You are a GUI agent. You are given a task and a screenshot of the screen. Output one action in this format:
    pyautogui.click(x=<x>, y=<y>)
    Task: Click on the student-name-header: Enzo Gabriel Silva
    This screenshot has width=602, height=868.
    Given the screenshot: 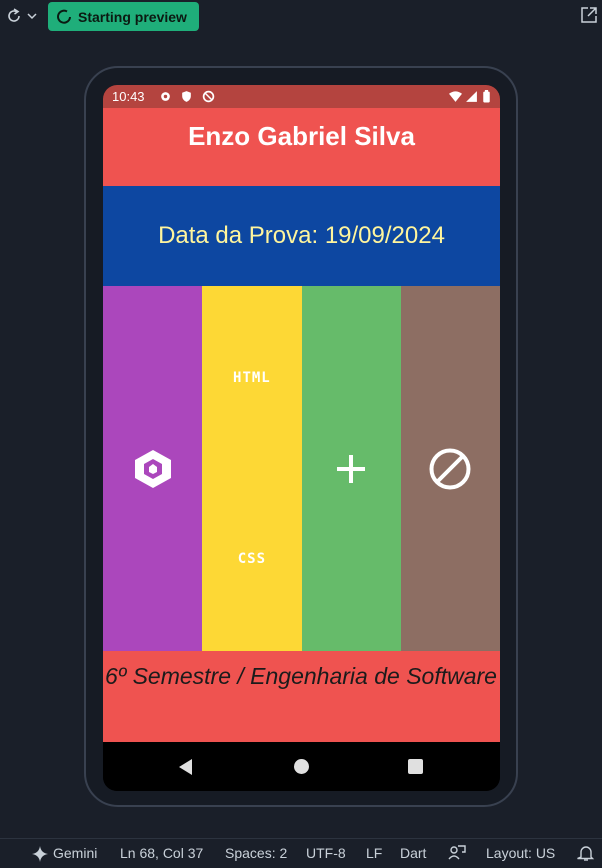 What is the action you would take?
    pyautogui.click(x=301, y=147)
    